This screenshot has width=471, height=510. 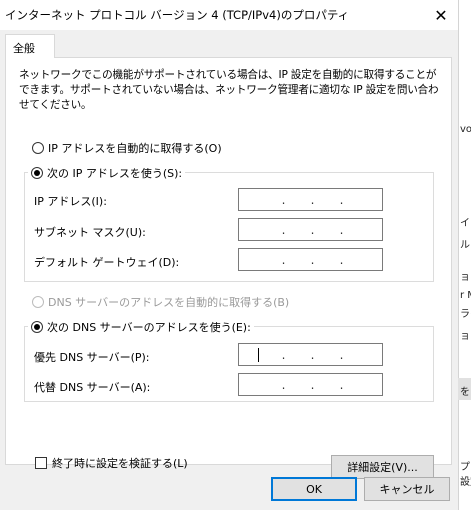 I want to click on background-text: r M, so click(x=465, y=295).